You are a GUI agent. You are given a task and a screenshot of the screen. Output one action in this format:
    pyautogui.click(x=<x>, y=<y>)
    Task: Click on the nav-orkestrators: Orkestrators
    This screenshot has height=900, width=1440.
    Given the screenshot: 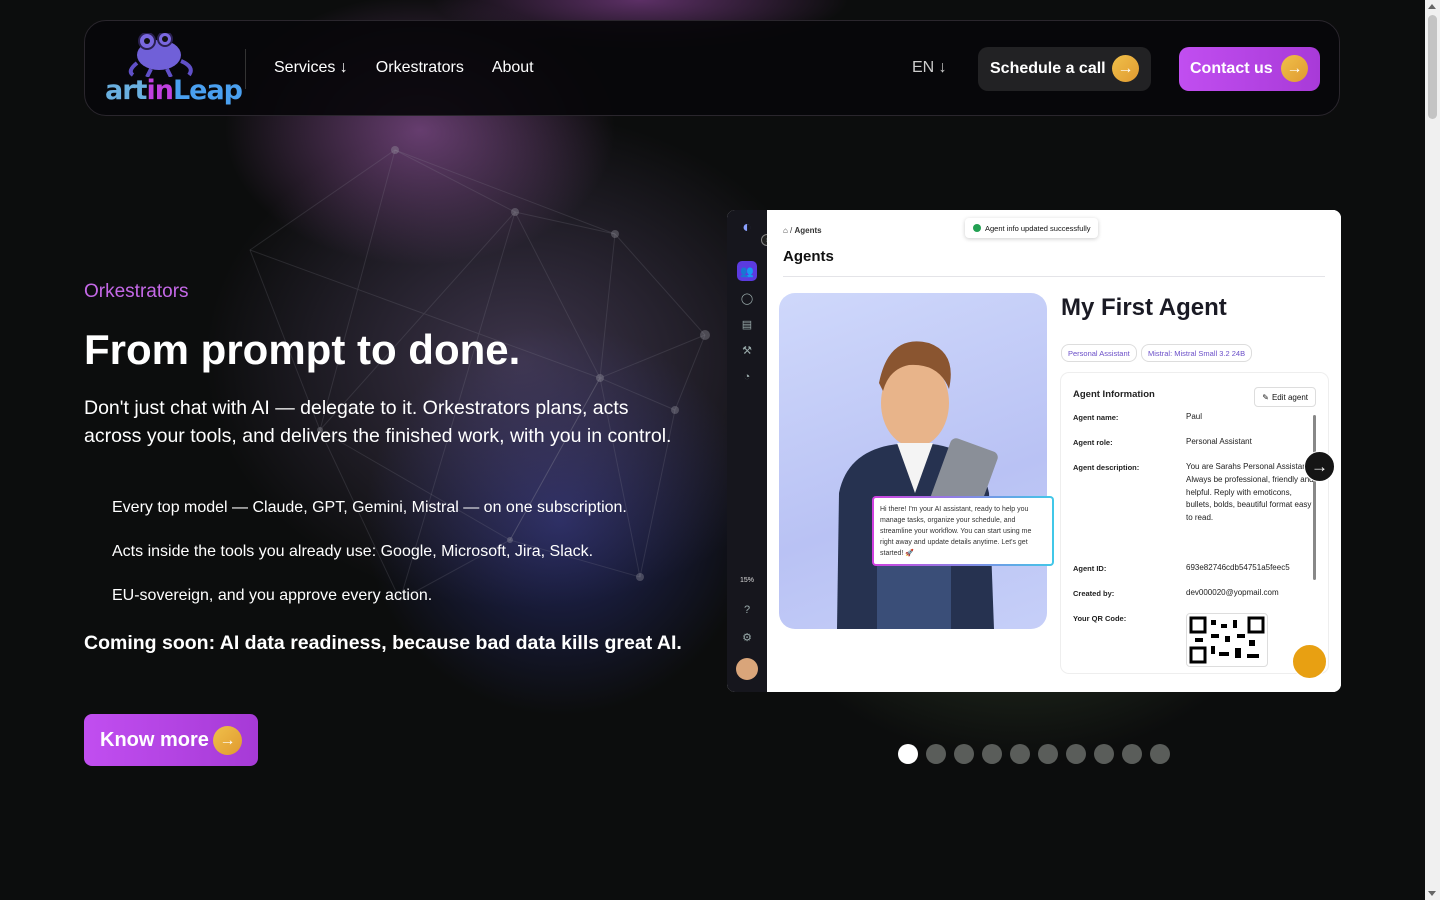 What is the action you would take?
    pyautogui.click(x=420, y=68)
    